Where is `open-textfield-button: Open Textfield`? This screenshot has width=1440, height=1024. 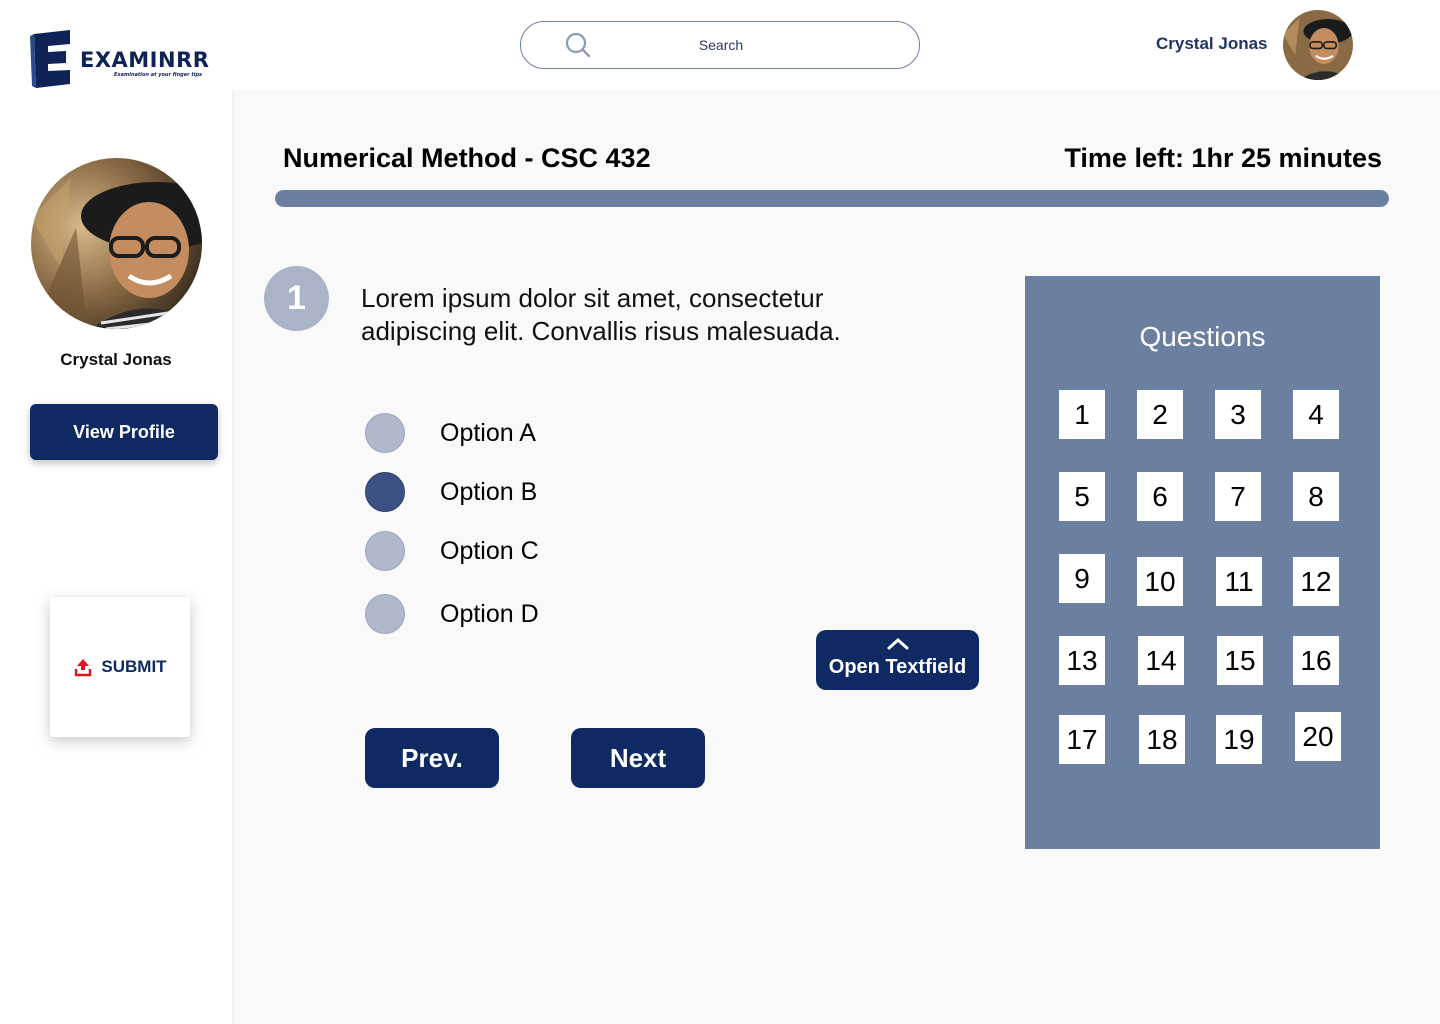
open-textfield-button: Open Textfield is located at coordinates (897, 660).